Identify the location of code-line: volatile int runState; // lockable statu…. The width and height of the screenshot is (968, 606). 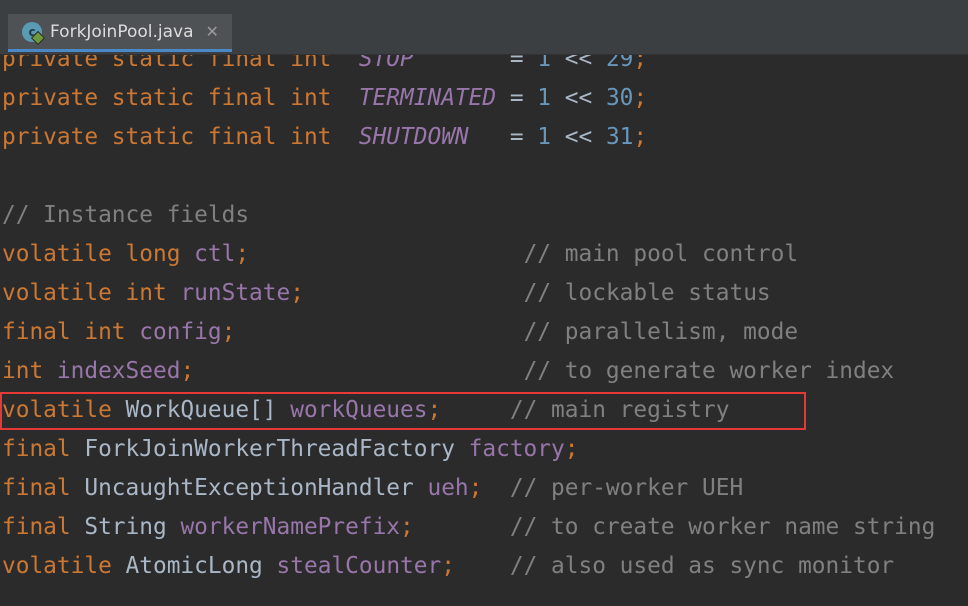
(386, 293).